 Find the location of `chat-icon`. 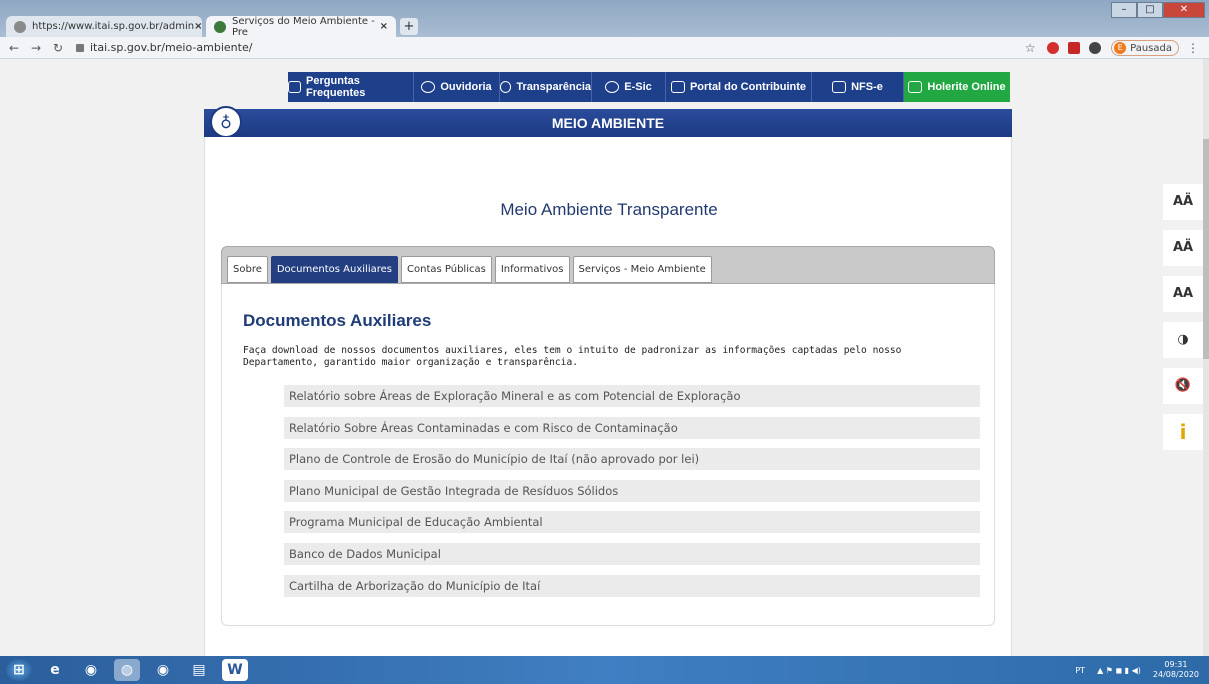

chat-icon is located at coordinates (612, 87).